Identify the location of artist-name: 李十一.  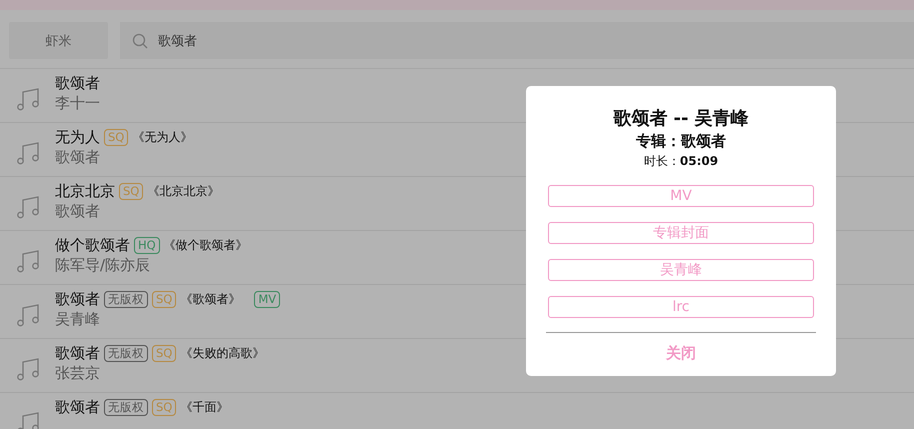
(77, 103).